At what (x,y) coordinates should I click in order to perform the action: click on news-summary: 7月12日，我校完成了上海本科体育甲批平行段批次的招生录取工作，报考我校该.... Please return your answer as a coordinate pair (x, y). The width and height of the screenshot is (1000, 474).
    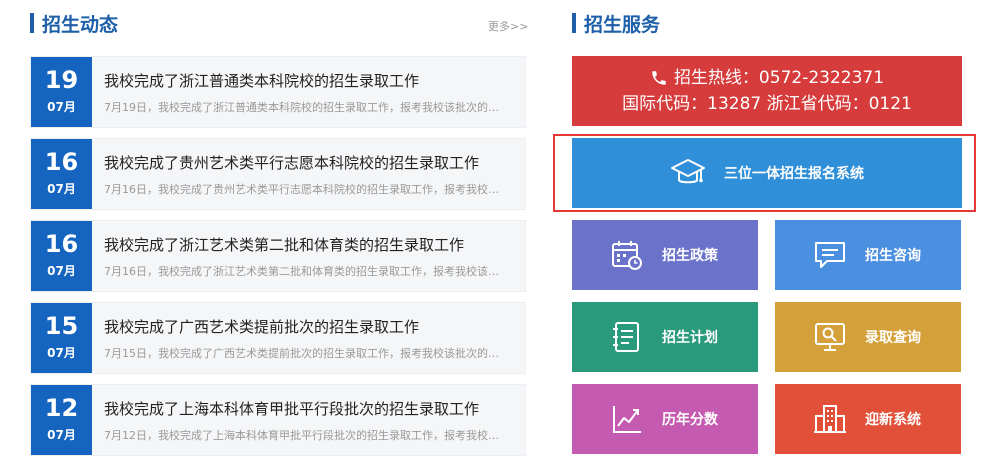
    Looking at the image, I should click on (306, 435).